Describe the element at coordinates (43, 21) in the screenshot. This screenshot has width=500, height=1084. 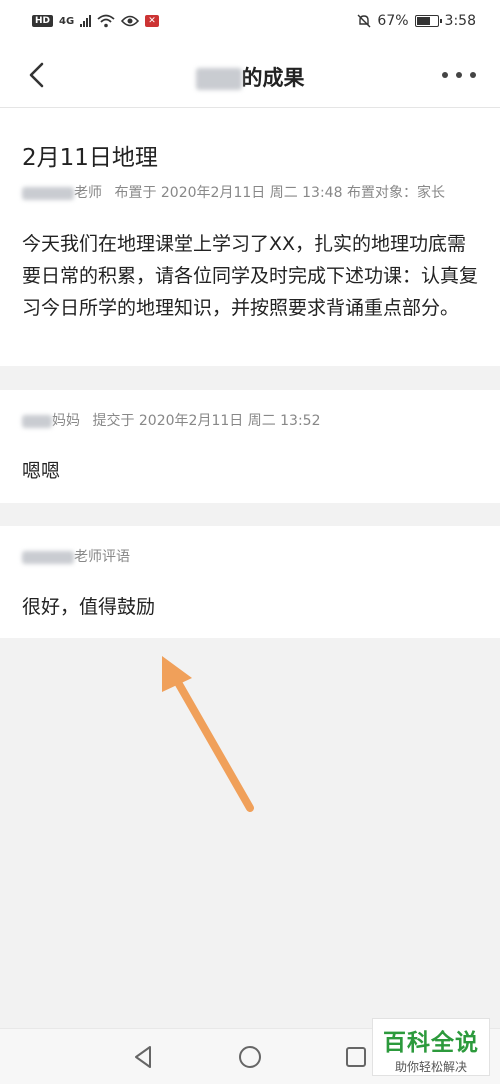
I see `hd-badge: HD` at that location.